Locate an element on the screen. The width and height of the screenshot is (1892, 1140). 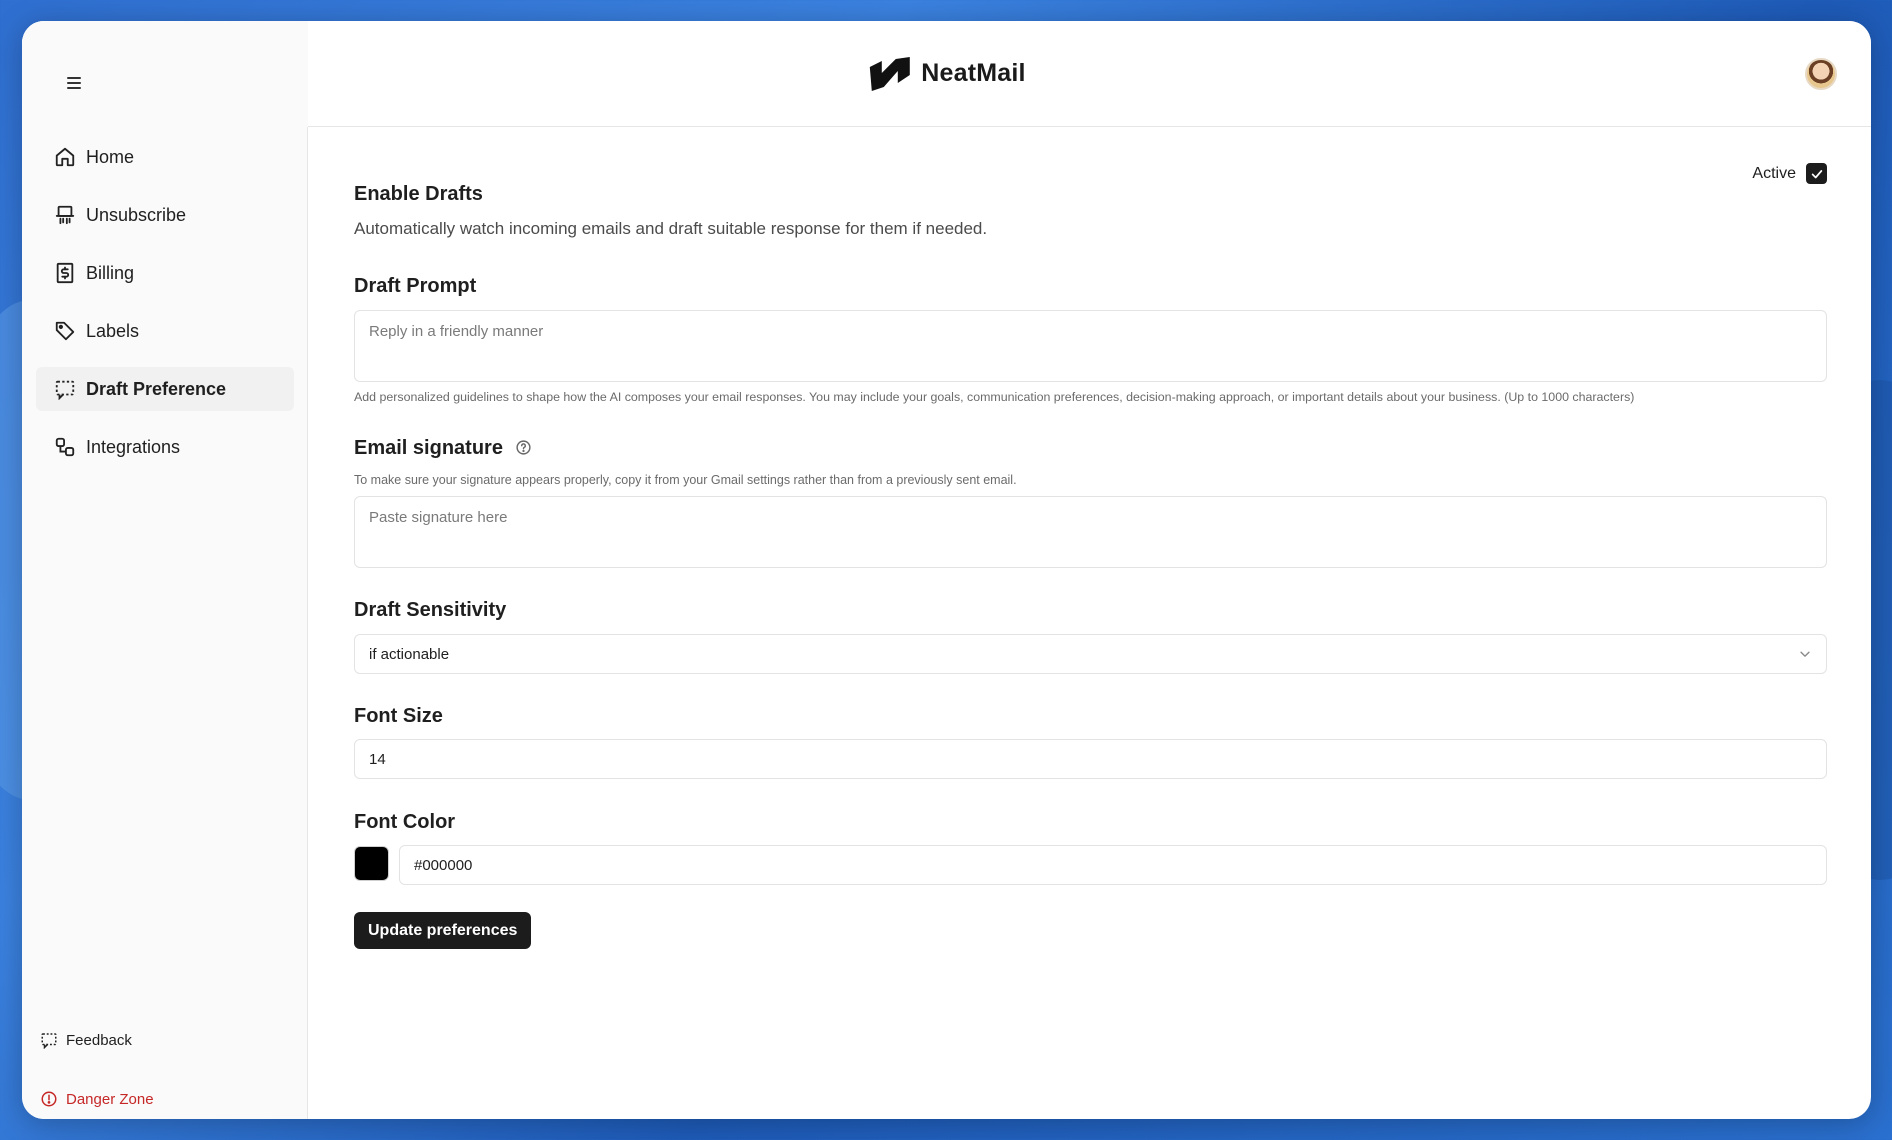
draft-sensitivity-title: Draft Sensitivity is located at coordinates (430, 610).